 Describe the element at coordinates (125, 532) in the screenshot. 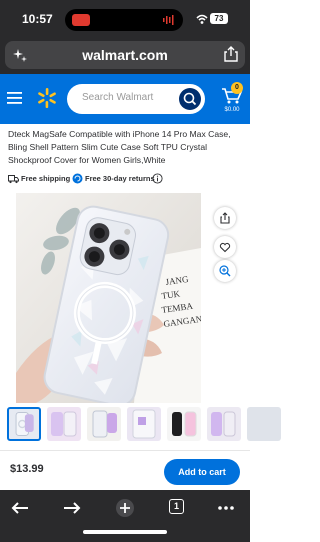

I see `home-indicator` at that location.